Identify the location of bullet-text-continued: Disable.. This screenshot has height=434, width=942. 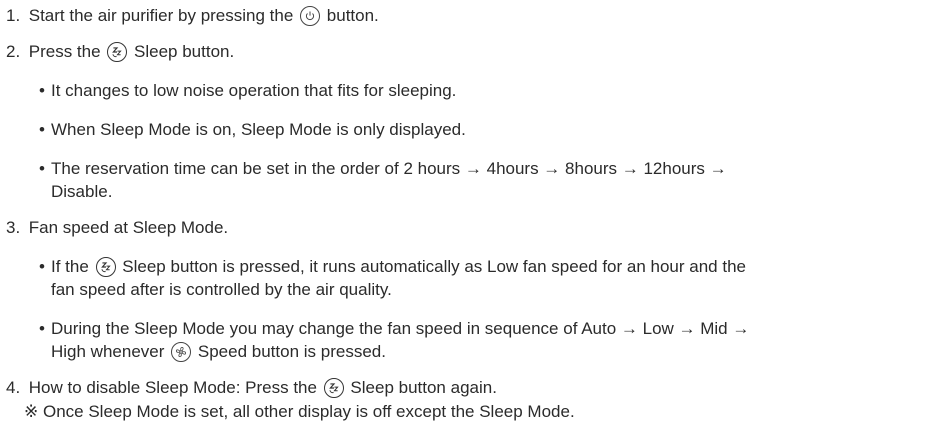
(82, 191).